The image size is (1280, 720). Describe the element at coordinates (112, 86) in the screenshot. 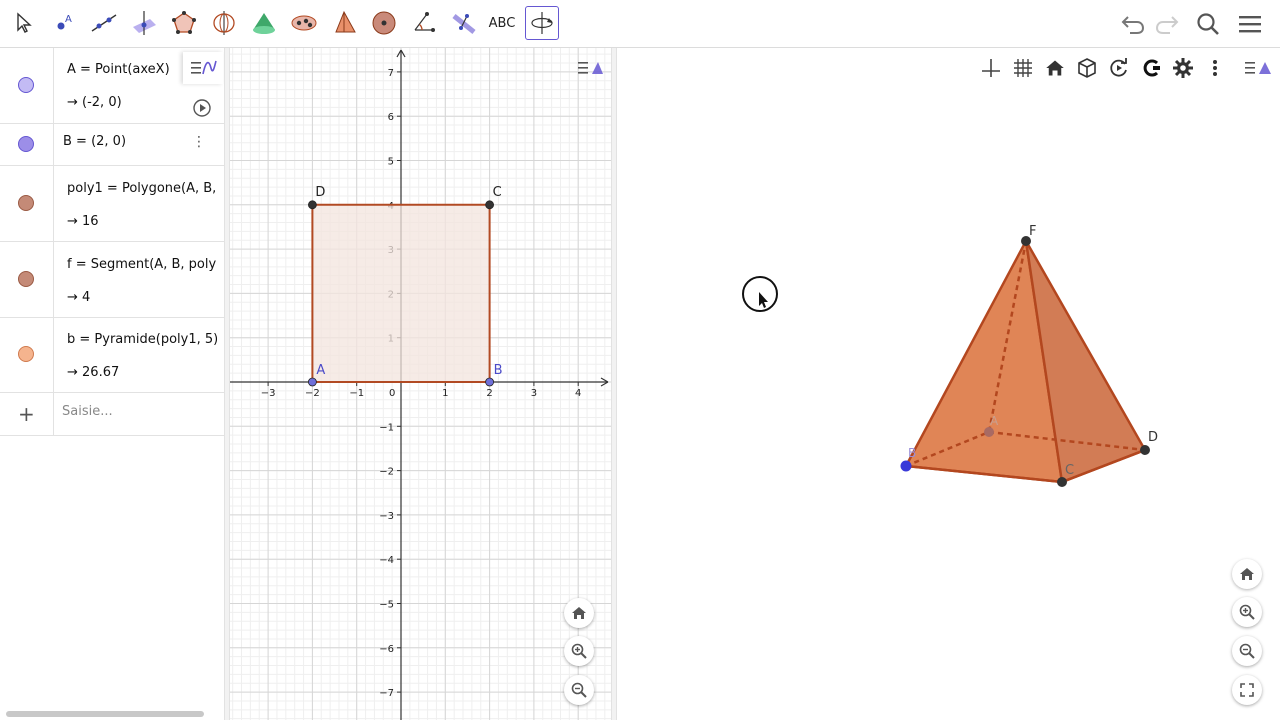

I see `algebra-item-a: A = Point(axeX) → (-2, 0)` at that location.